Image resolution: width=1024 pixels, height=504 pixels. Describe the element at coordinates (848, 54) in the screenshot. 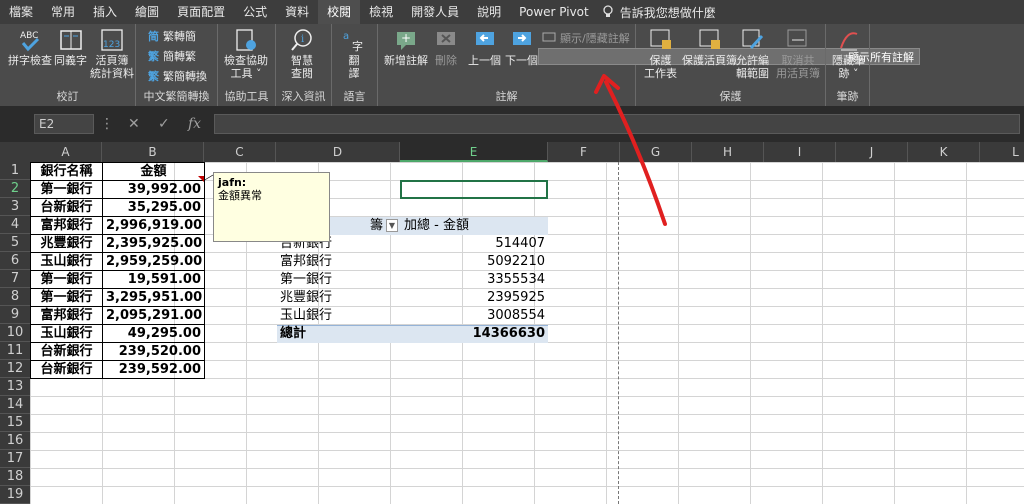

I see `hide-ink-button: 隱藏筆 跡 ˅` at that location.